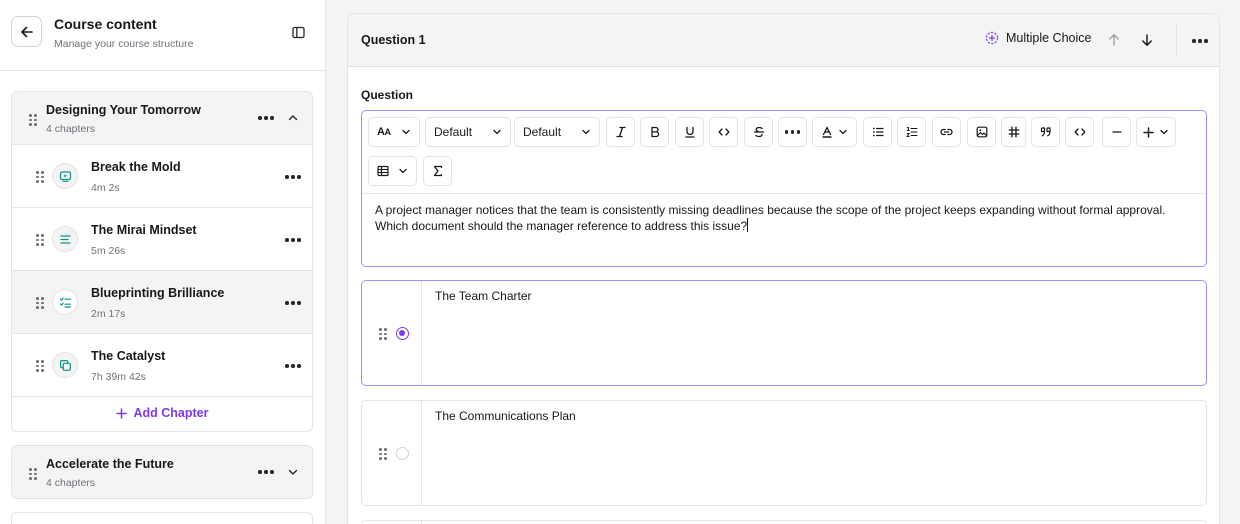 The width and height of the screenshot is (1240, 524). I want to click on editor-divider, so click(784, 193).